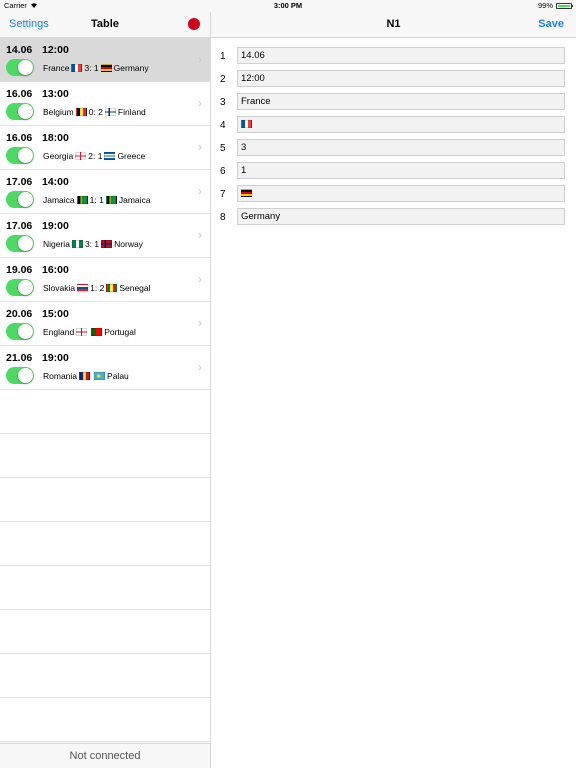  I want to click on match-row: 21.06 19:00 Romania Palau ›, so click(105, 368).